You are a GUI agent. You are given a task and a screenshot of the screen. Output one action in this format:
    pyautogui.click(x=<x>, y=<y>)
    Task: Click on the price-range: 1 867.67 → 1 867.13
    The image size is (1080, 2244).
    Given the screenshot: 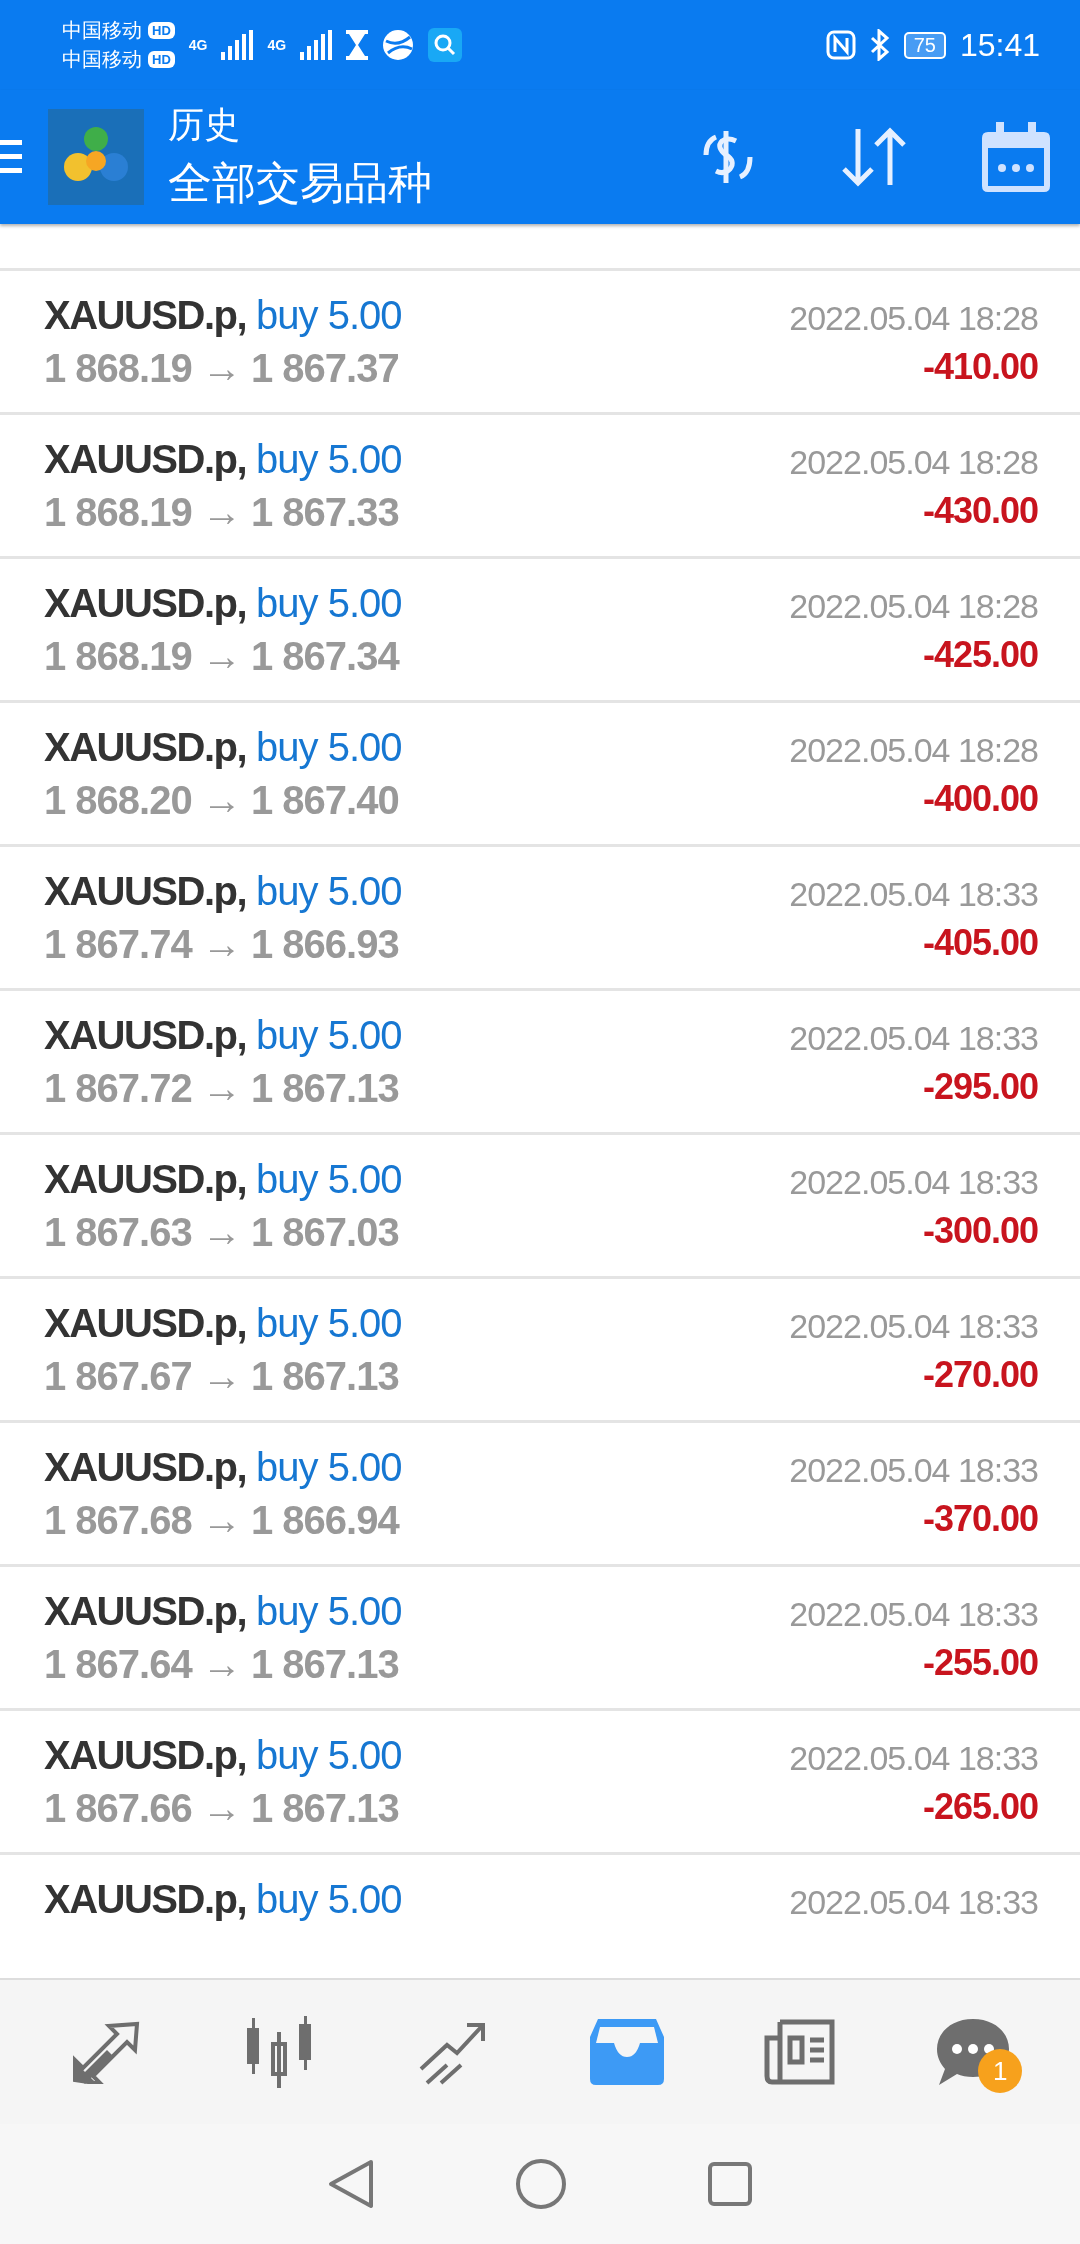 What is the action you would take?
    pyautogui.click(x=221, y=1376)
    